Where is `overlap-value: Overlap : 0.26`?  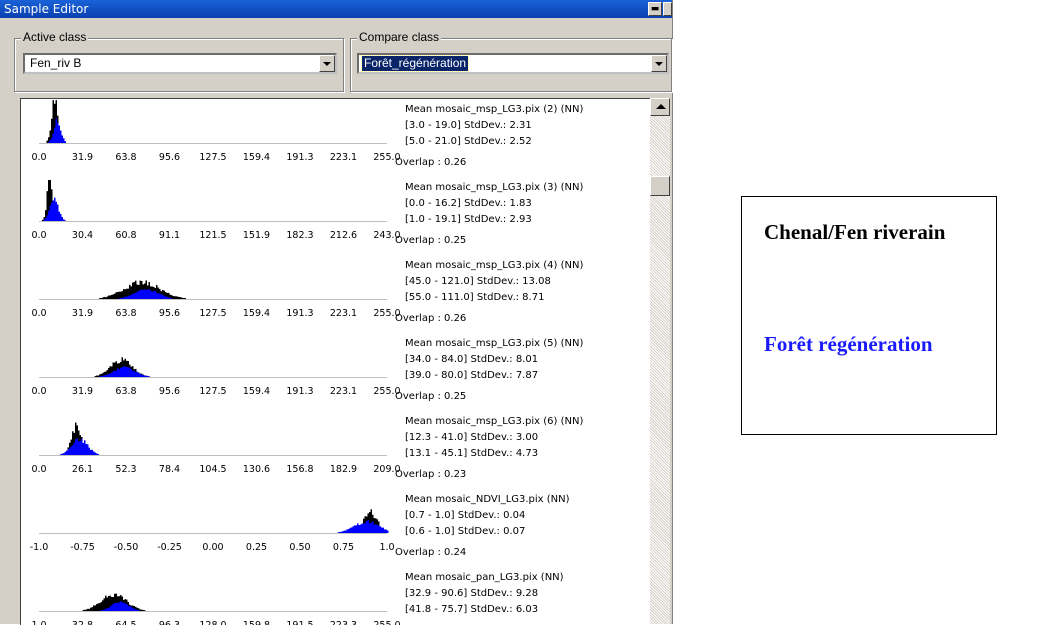
overlap-value: Overlap : 0.26 is located at coordinates (430, 162).